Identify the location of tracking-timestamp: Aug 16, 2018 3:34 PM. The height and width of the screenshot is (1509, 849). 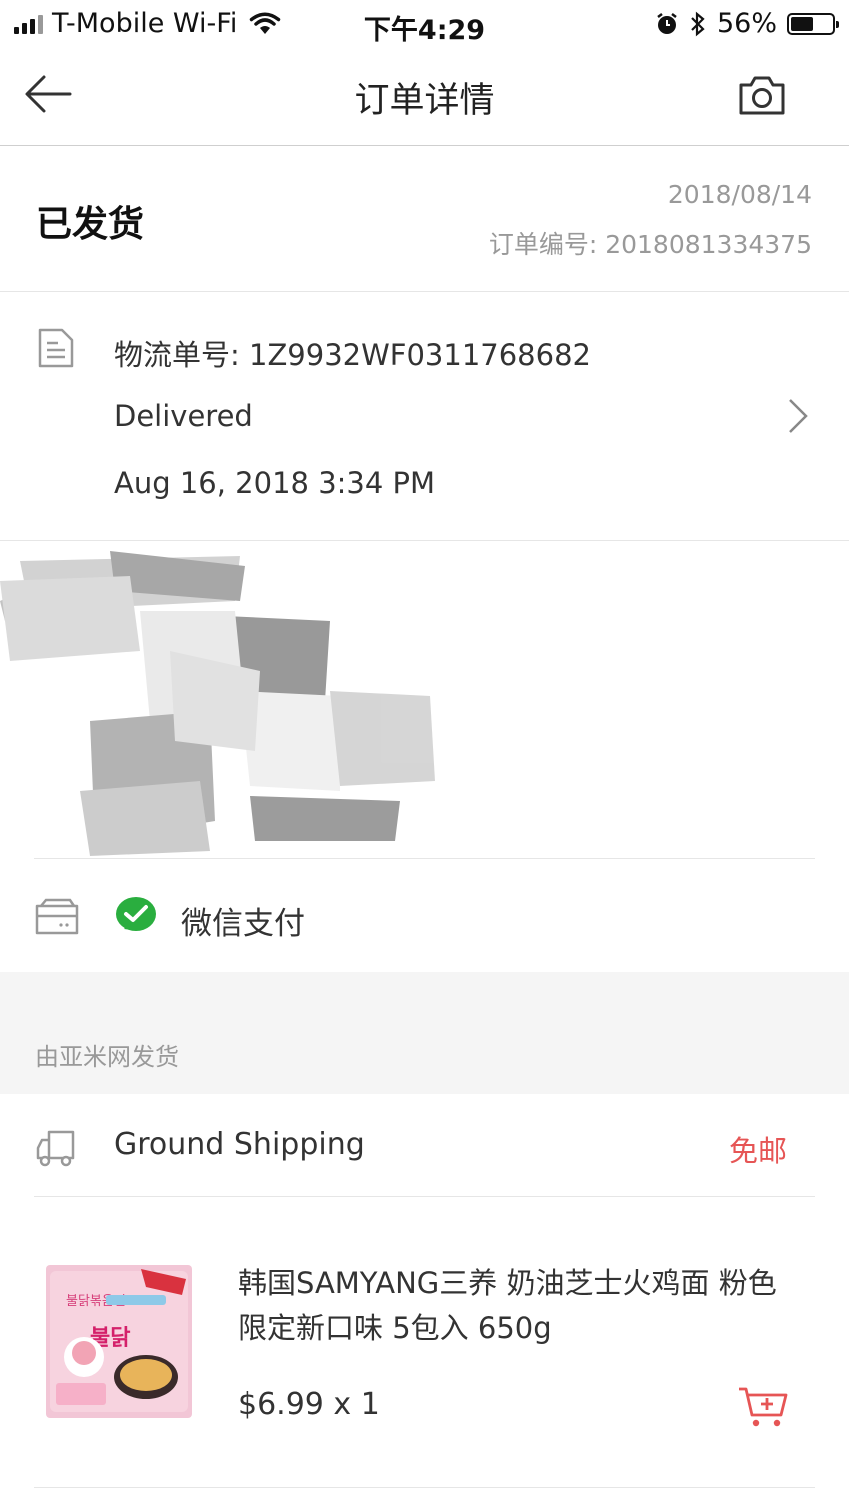
(275, 483).